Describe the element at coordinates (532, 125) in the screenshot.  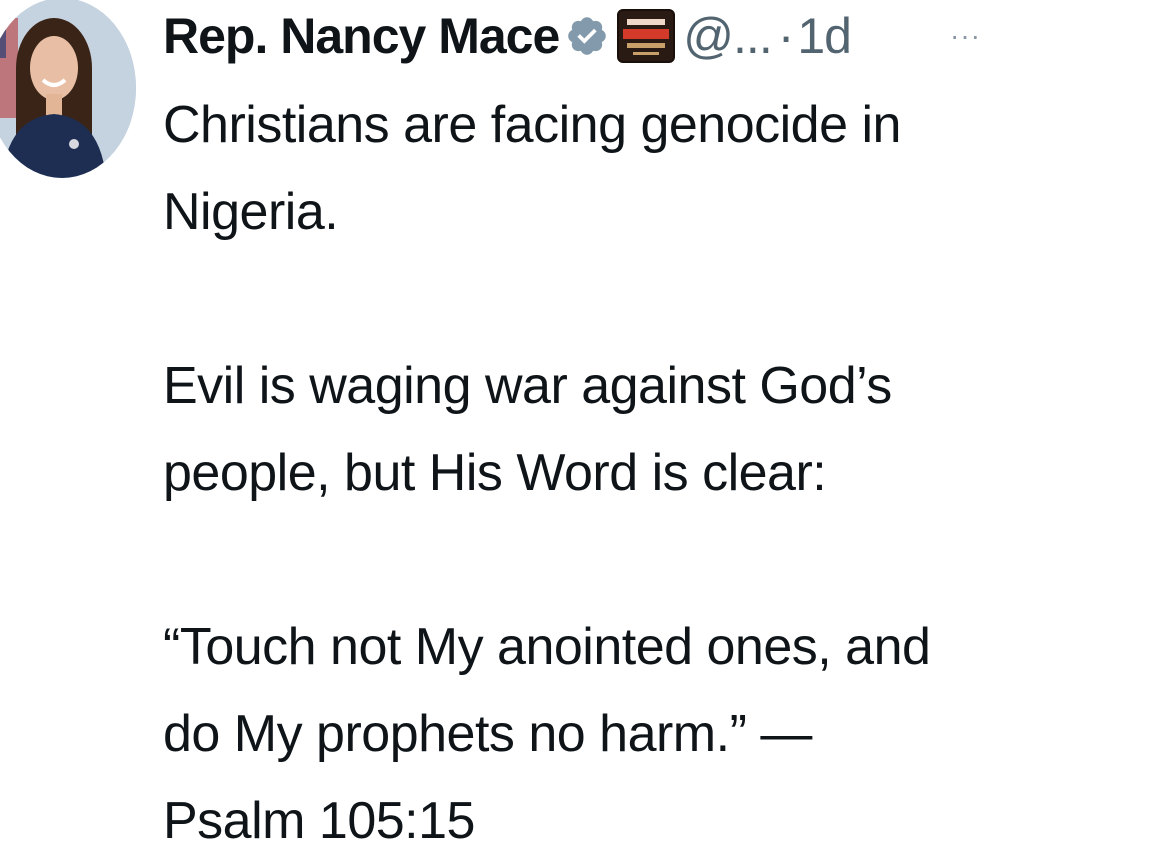
I see `tweet-line: Christians are facing genocide in` at that location.